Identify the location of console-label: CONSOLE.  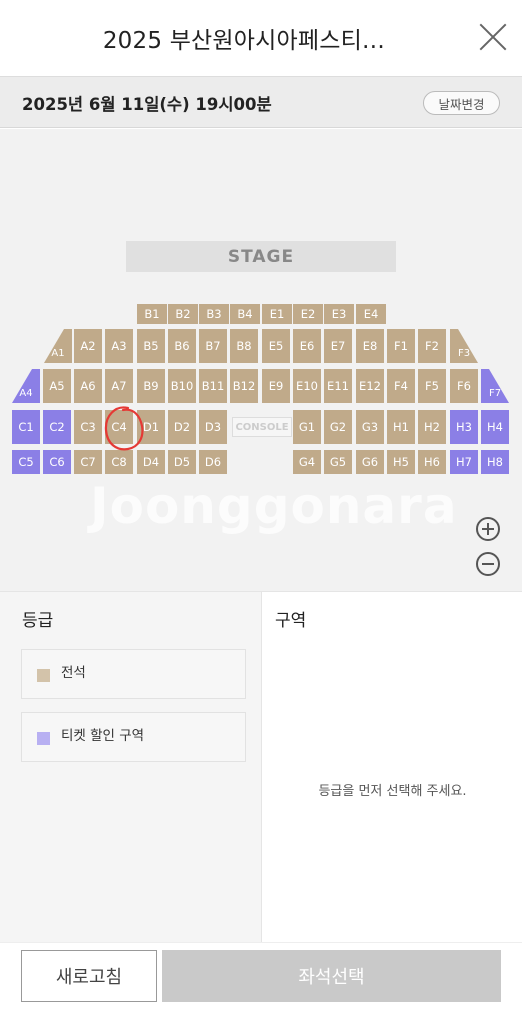
(262, 427).